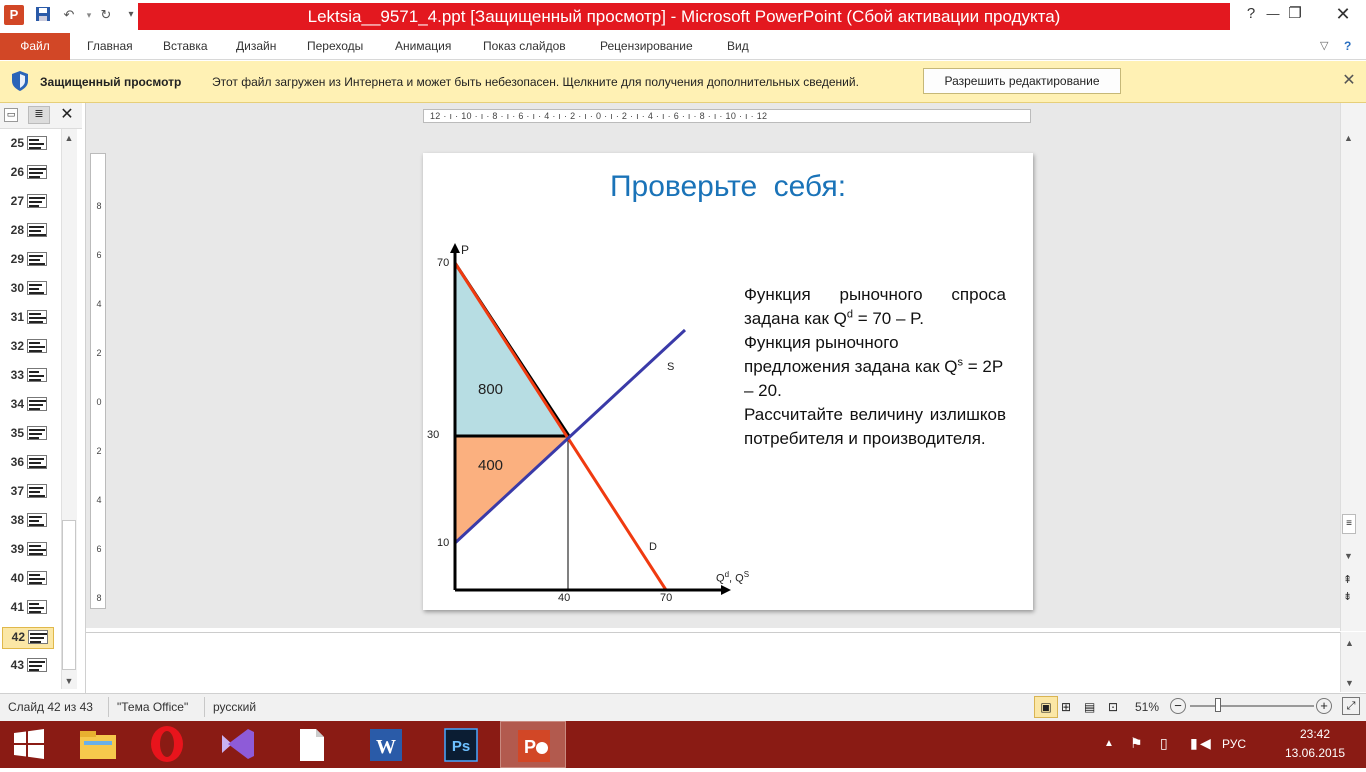  I want to click on zoom-level: 51%, so click(1147, 707).